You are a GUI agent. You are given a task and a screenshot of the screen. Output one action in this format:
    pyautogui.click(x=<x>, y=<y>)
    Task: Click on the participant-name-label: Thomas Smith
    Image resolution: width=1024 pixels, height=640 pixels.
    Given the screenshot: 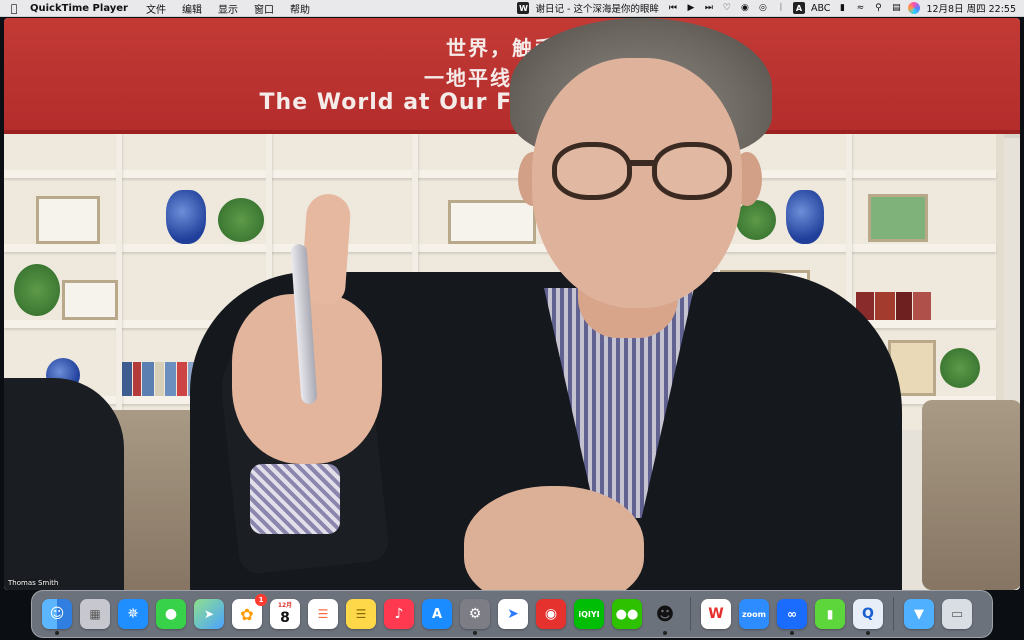 What is the action you would take?
    pyautogui.click(x=33, y=583)
    